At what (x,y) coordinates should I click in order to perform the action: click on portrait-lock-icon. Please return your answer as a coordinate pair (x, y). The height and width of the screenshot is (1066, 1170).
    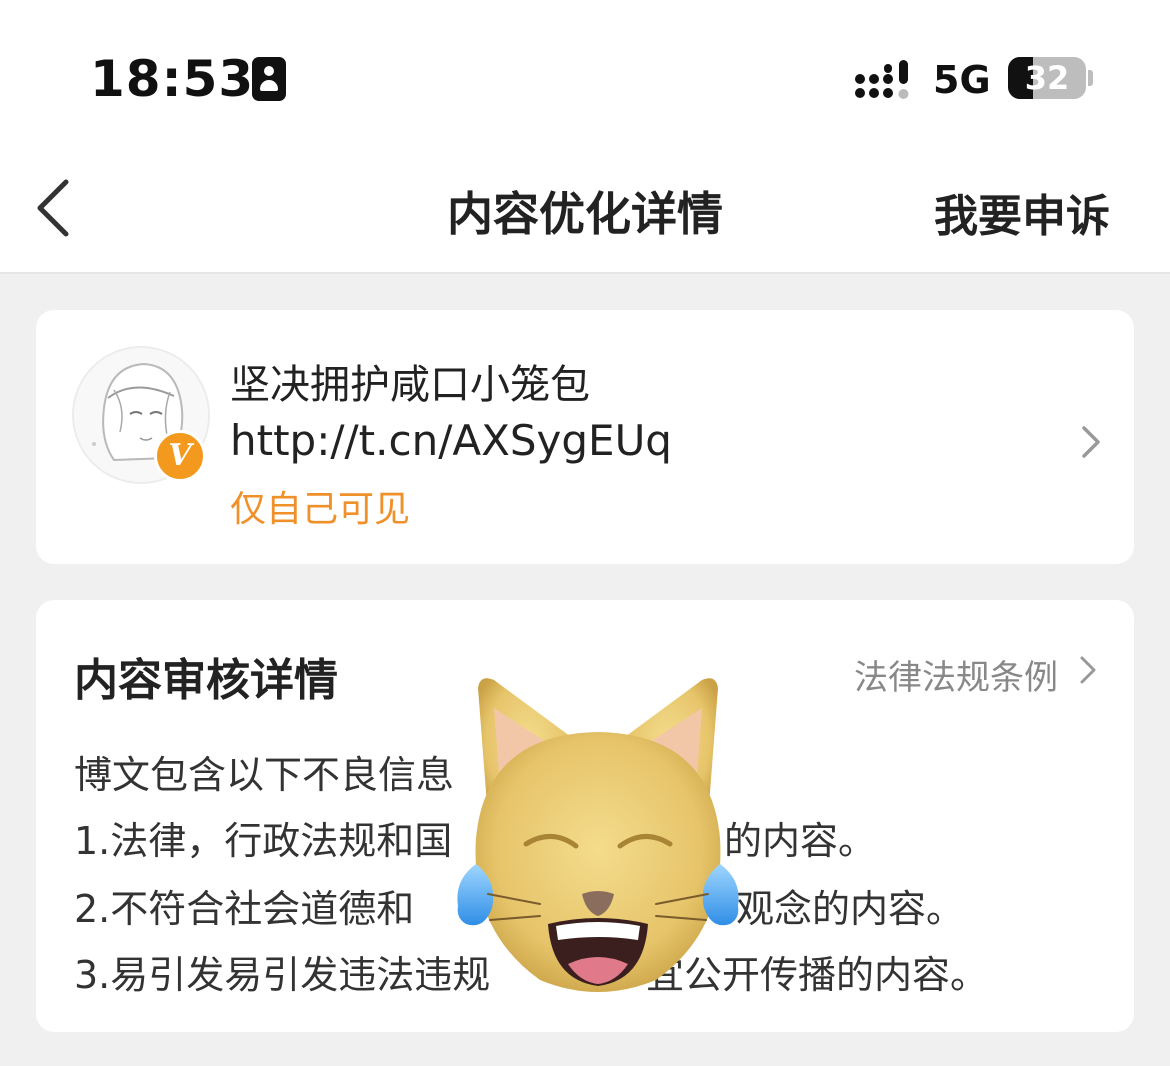
    Looking at the image, I should click on (269, 79).